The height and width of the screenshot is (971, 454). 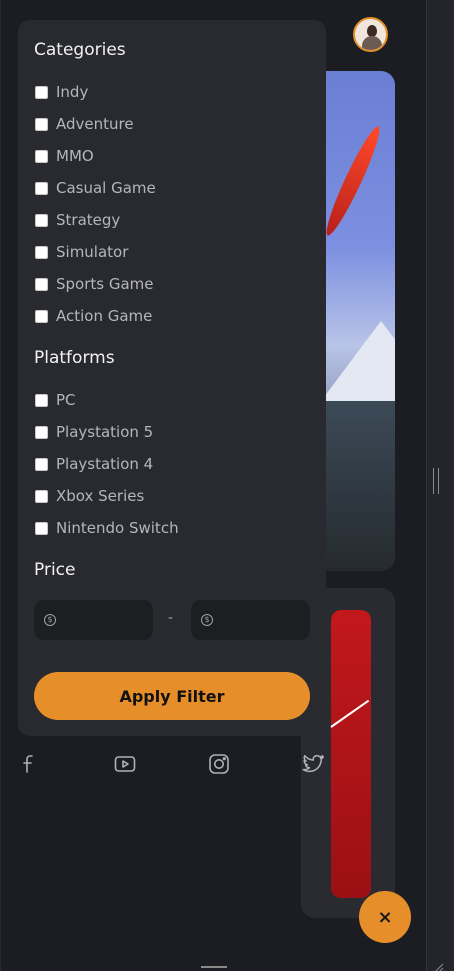 I want to click on category-option: Casual Game, so click(x=95, y=188).